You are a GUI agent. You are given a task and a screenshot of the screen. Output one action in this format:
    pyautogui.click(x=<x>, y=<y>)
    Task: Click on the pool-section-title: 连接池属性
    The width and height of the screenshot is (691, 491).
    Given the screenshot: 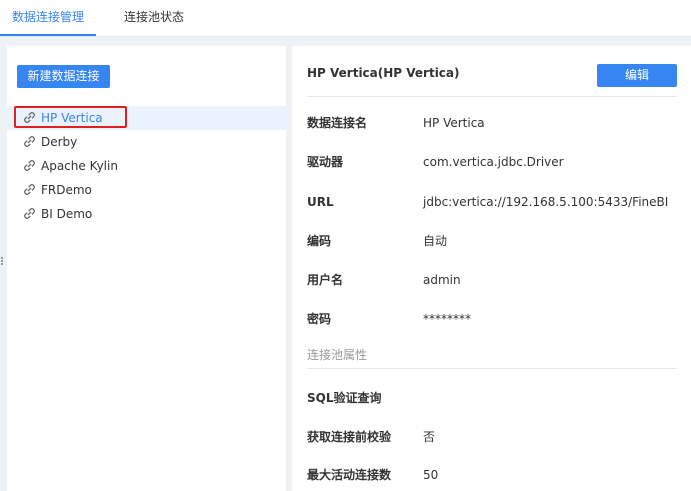 What is the action you would take?
    pyautogui.click(x=337, y=355)
    